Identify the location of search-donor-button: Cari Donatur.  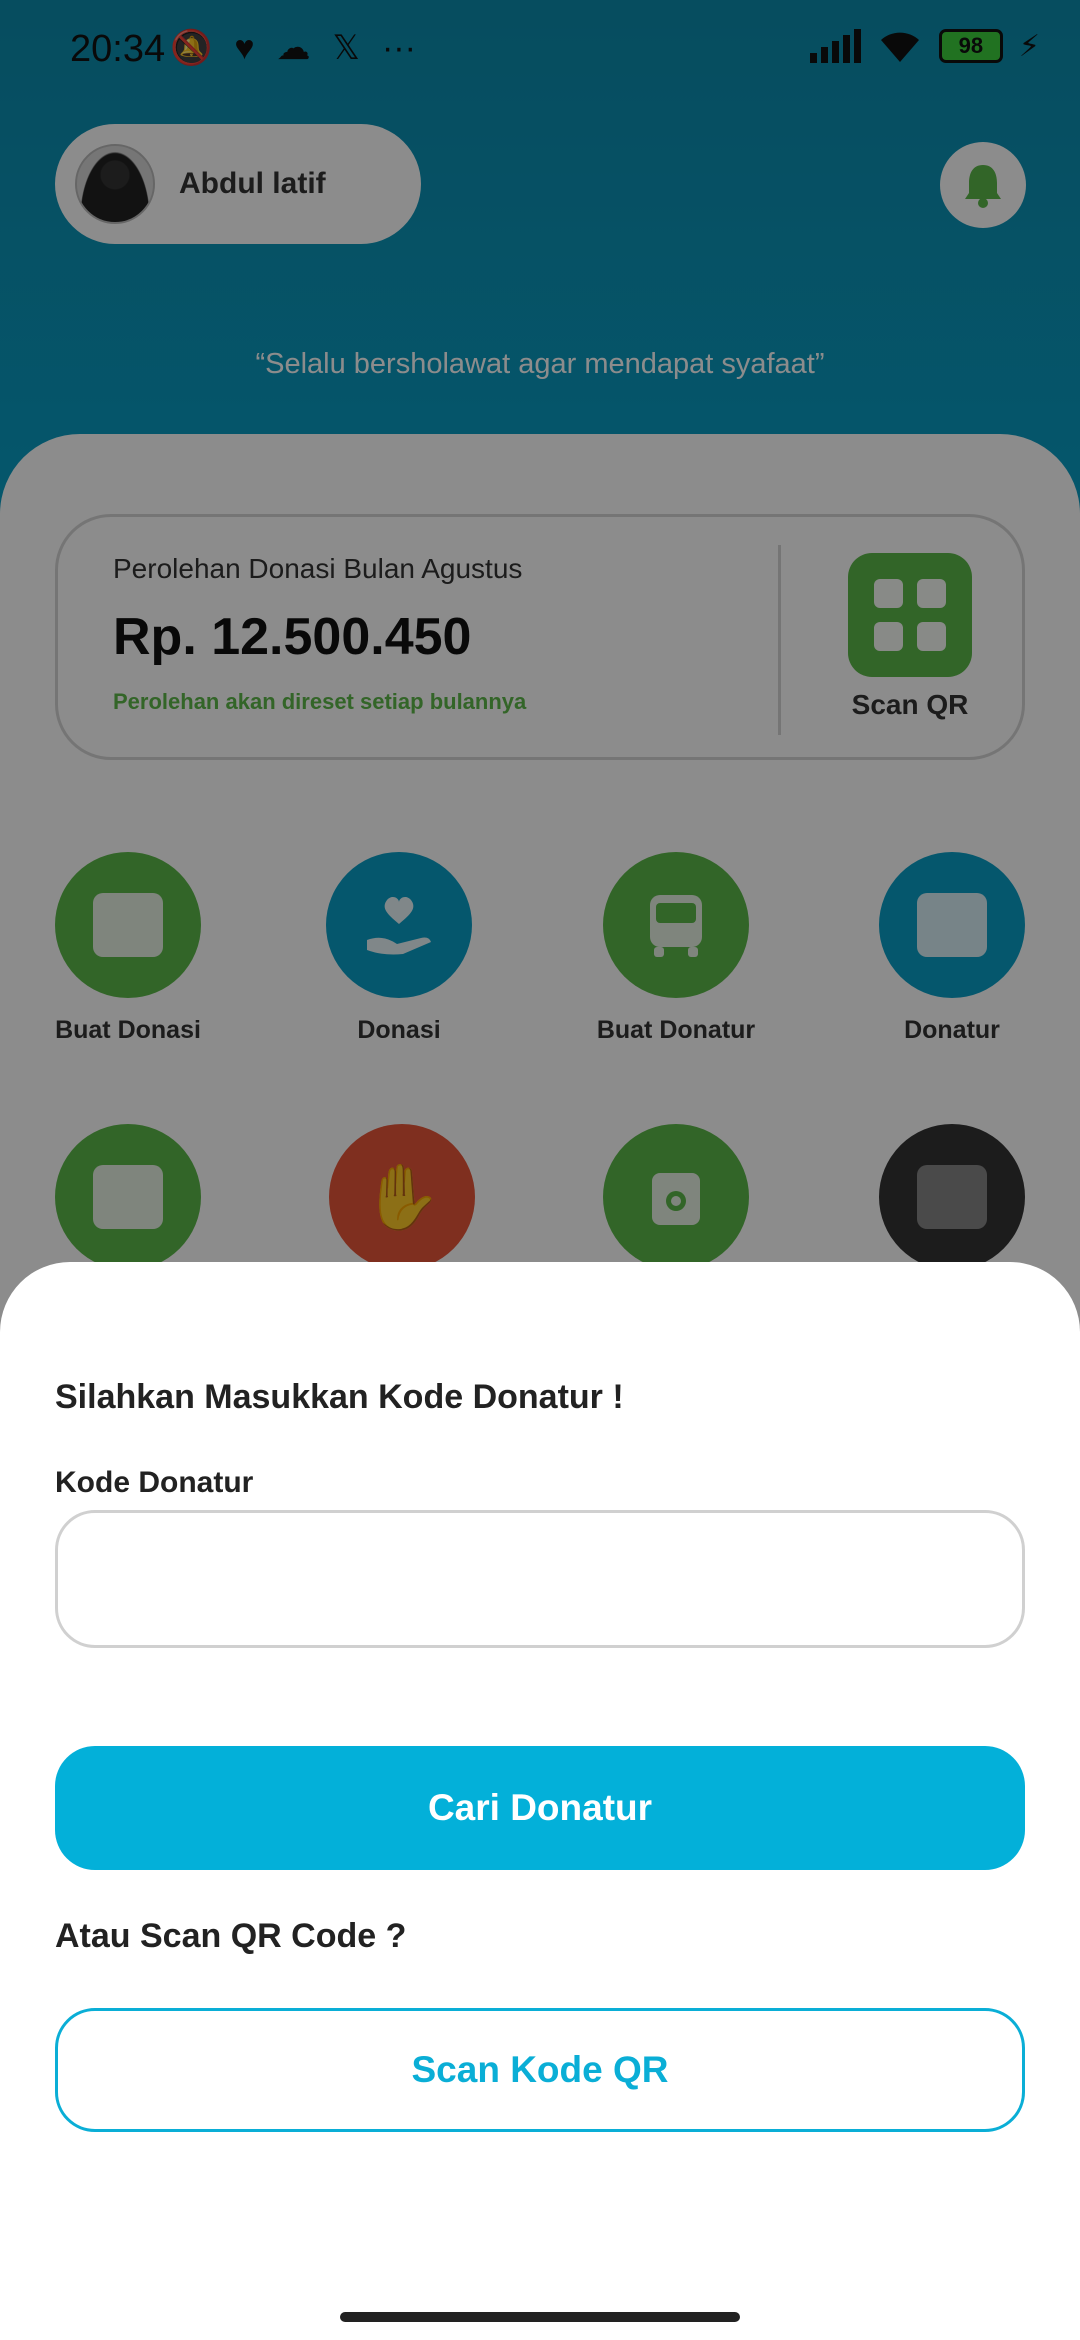
(540, 1808).